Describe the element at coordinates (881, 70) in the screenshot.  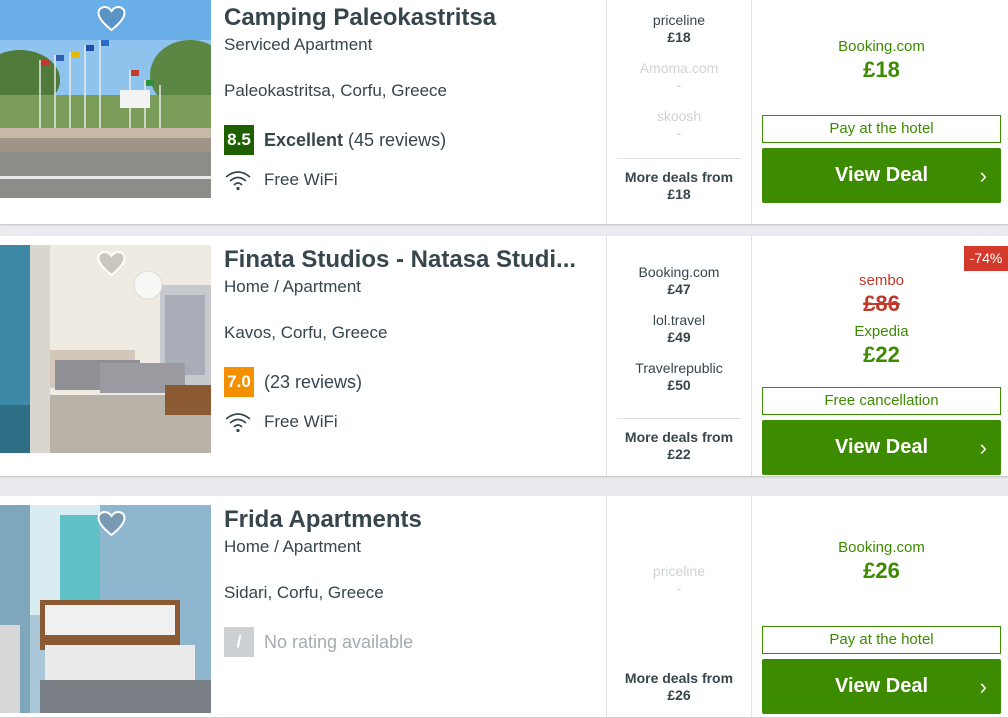
I see `best-deal-price: £18` at that location.